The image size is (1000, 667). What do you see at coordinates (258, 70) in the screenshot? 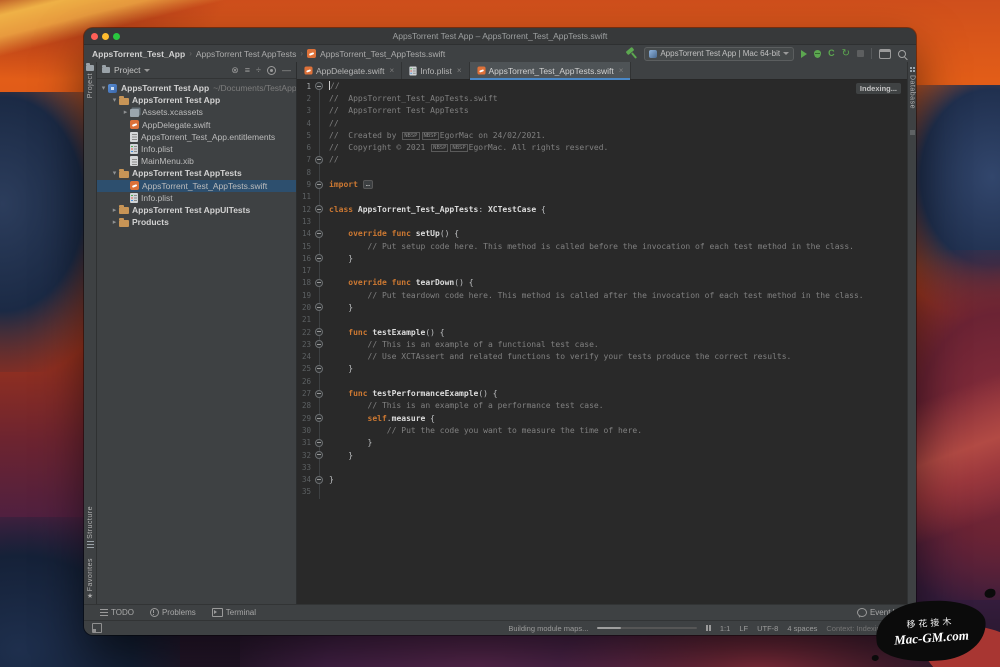
I see `expand-all-button: ÷` at bounding box center [258, 70].